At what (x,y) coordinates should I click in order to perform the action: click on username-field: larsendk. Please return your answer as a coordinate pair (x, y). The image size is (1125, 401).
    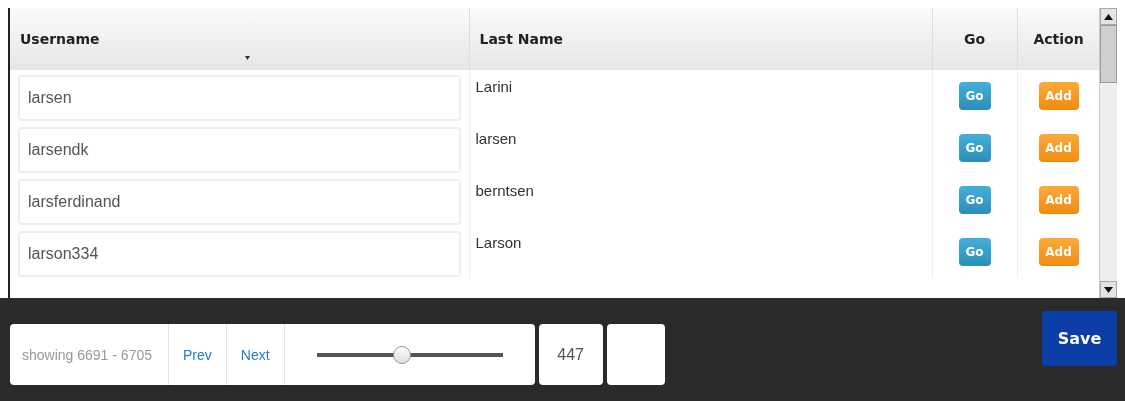
    Looking at the image, I should click on (239, 150).